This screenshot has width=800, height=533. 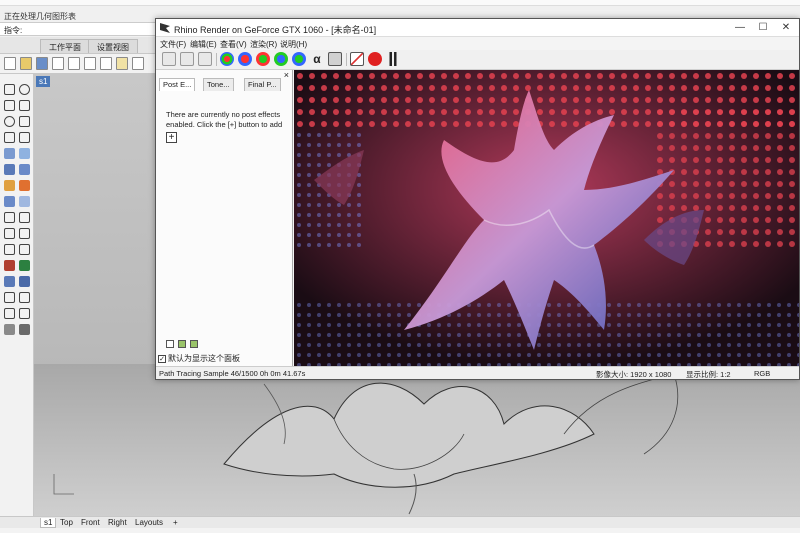 I want to click on box-solid-icon, so click(x=9, y=169).